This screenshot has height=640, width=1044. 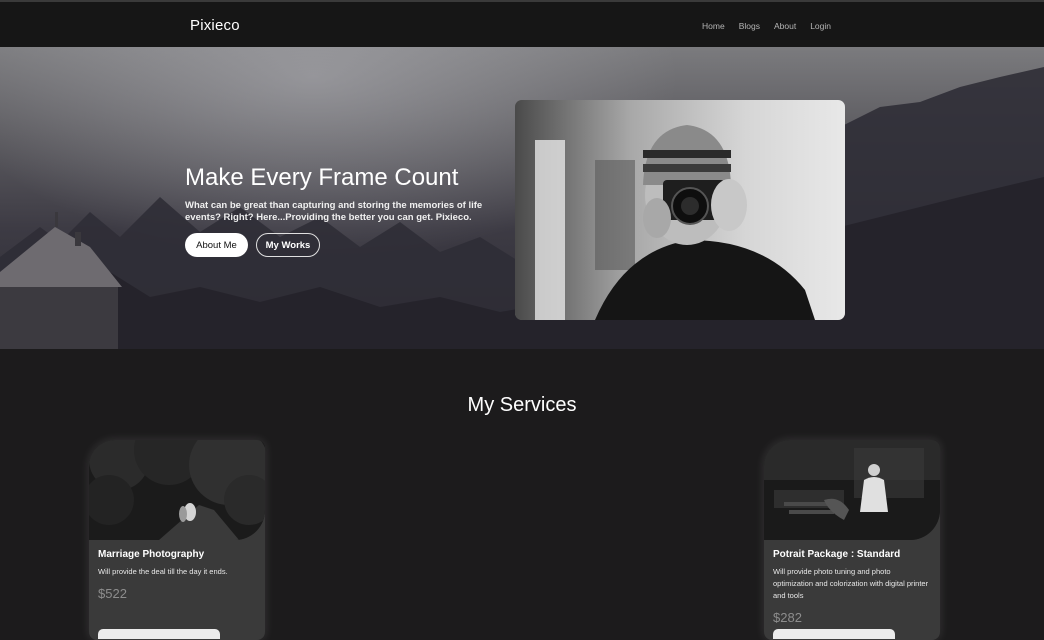 I want to click on wedding-photo, so click(x=177, y=490).